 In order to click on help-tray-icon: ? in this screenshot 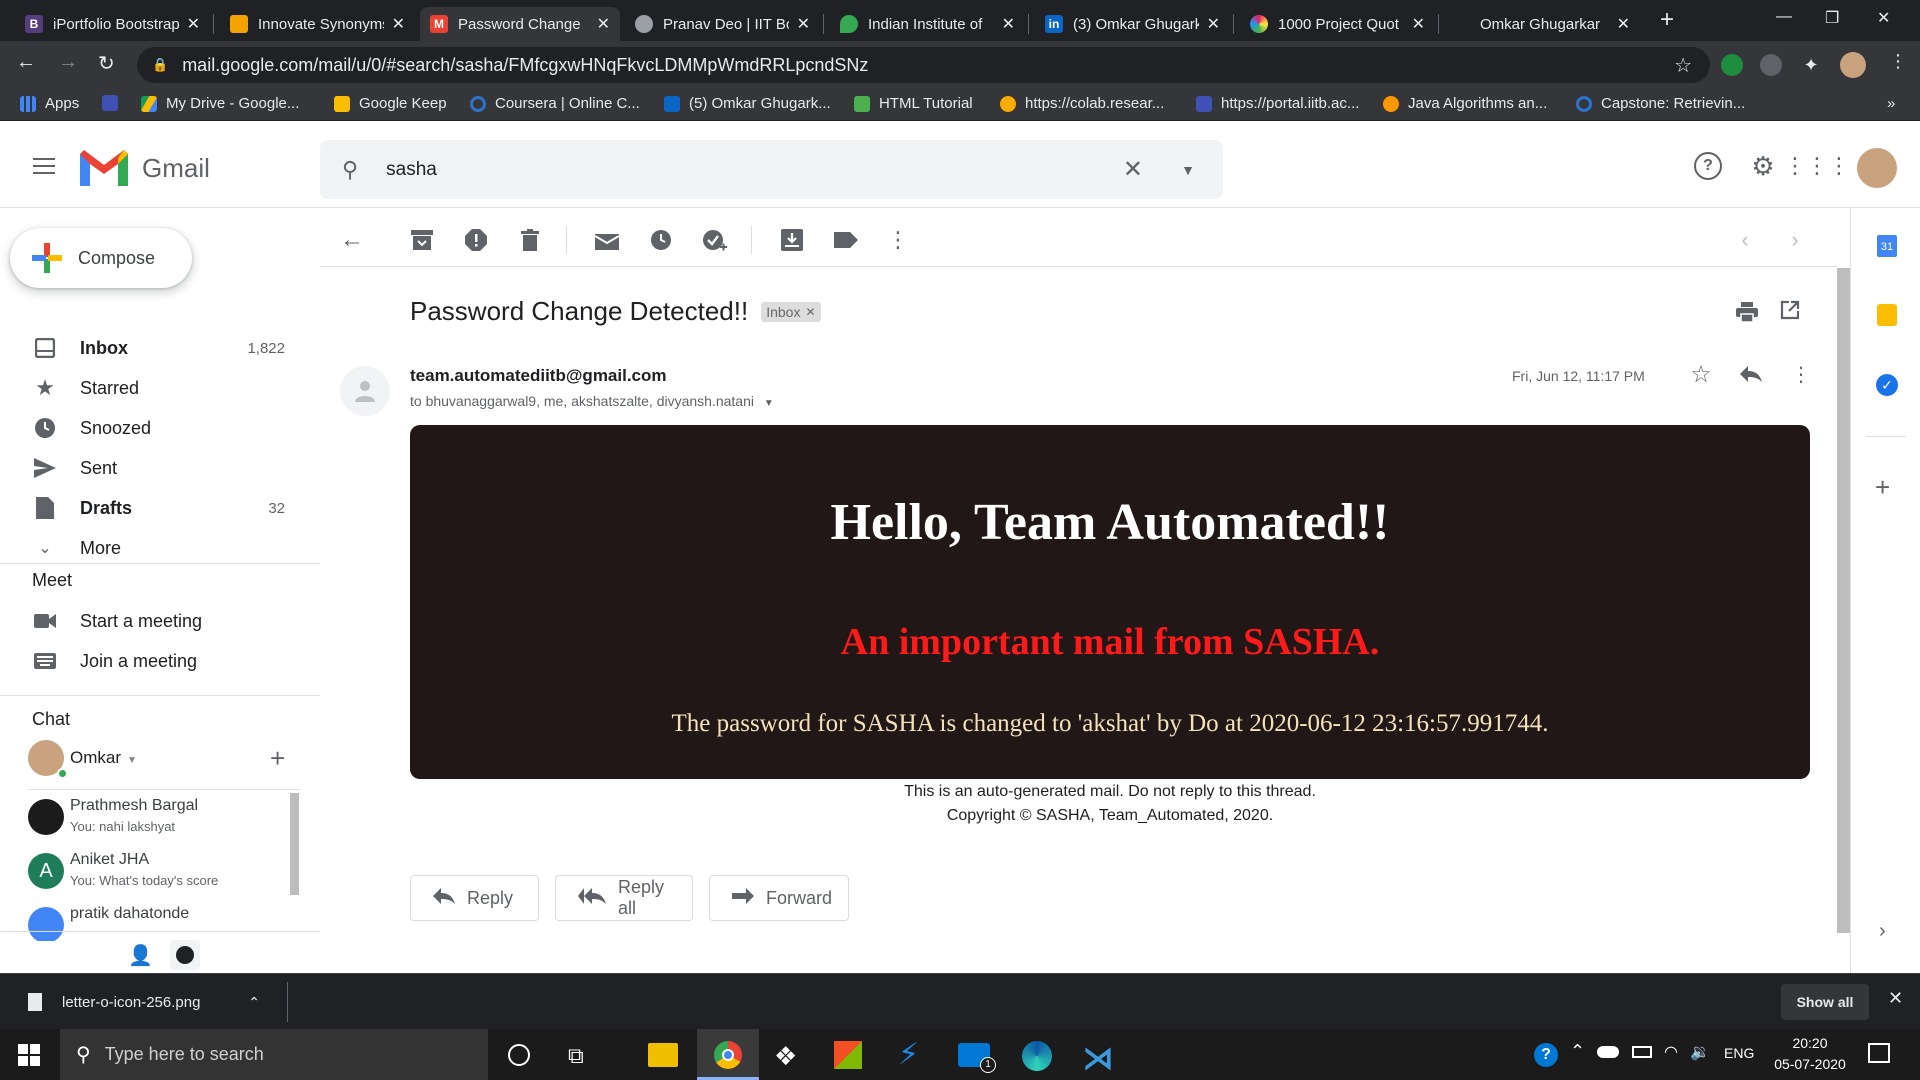, I will do `click(1546, 1055)`.